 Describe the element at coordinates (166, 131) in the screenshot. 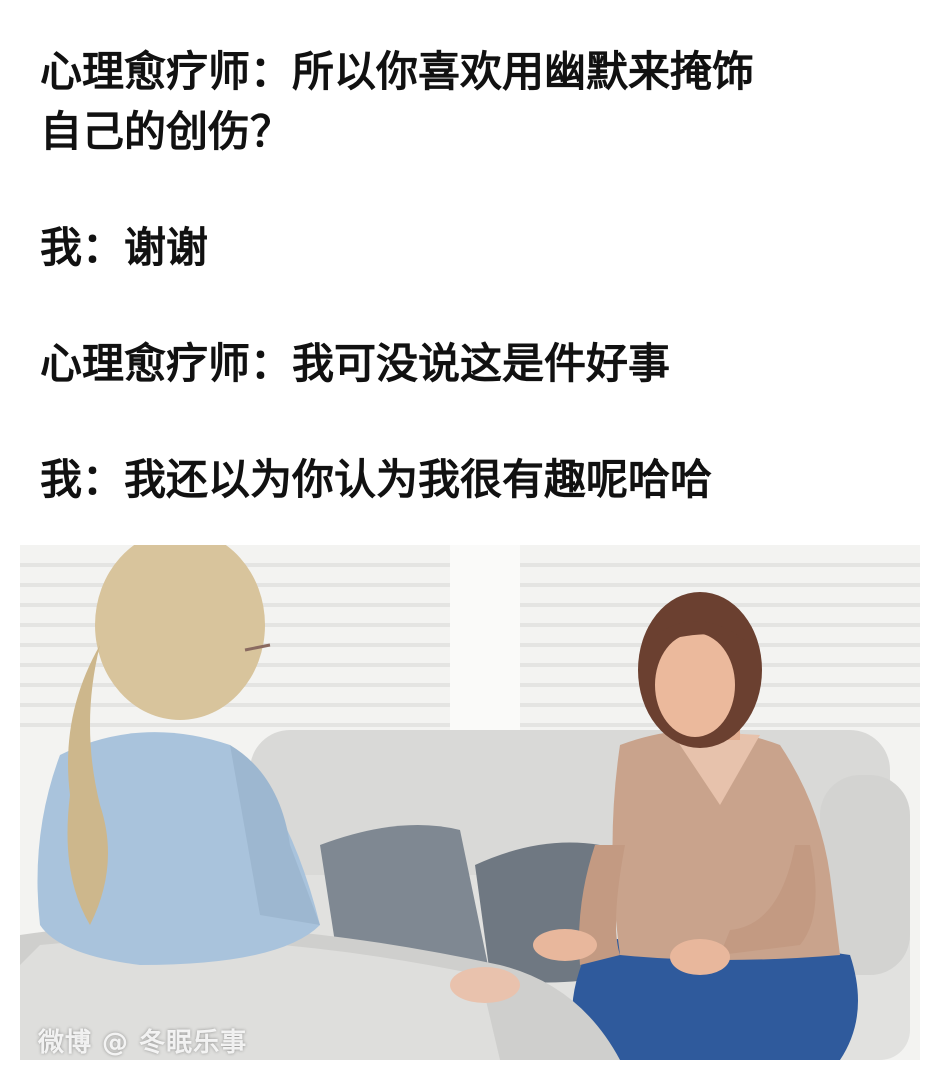

I see `therapist-line-1b: 自己的创伤？` at that location.